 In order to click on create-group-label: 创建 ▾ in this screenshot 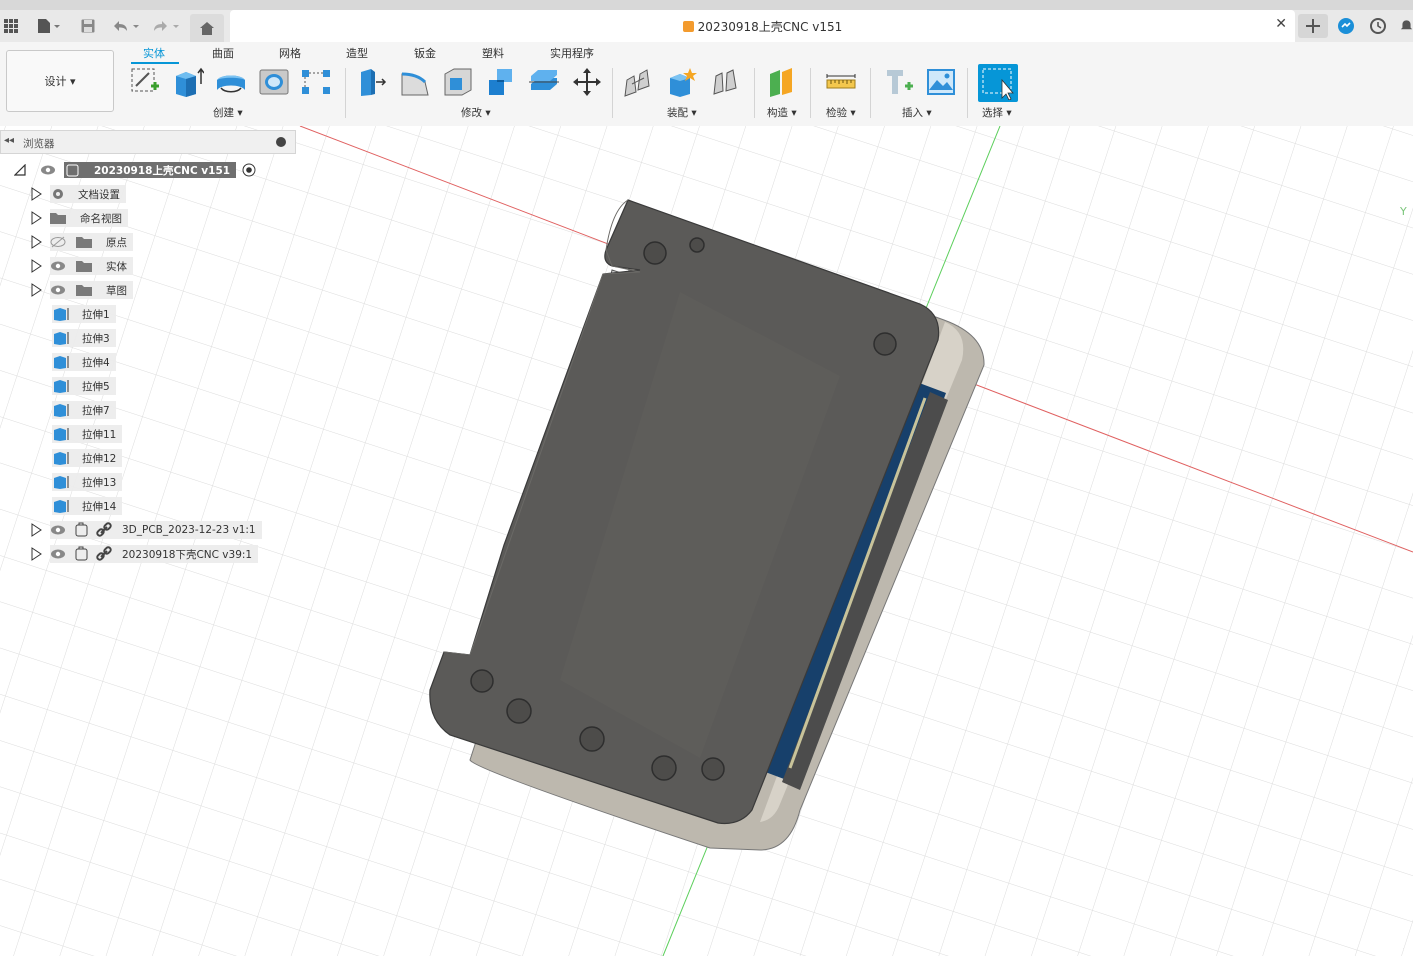, I will do `click(228, 112)`.